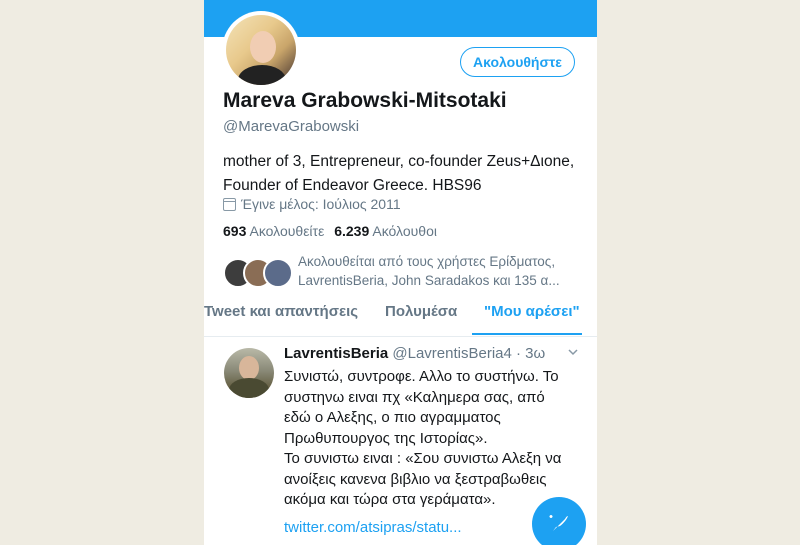  Describe the element at coordinates (352, 231) in the screenshot. I see `followers-count: 6.239` at that location.